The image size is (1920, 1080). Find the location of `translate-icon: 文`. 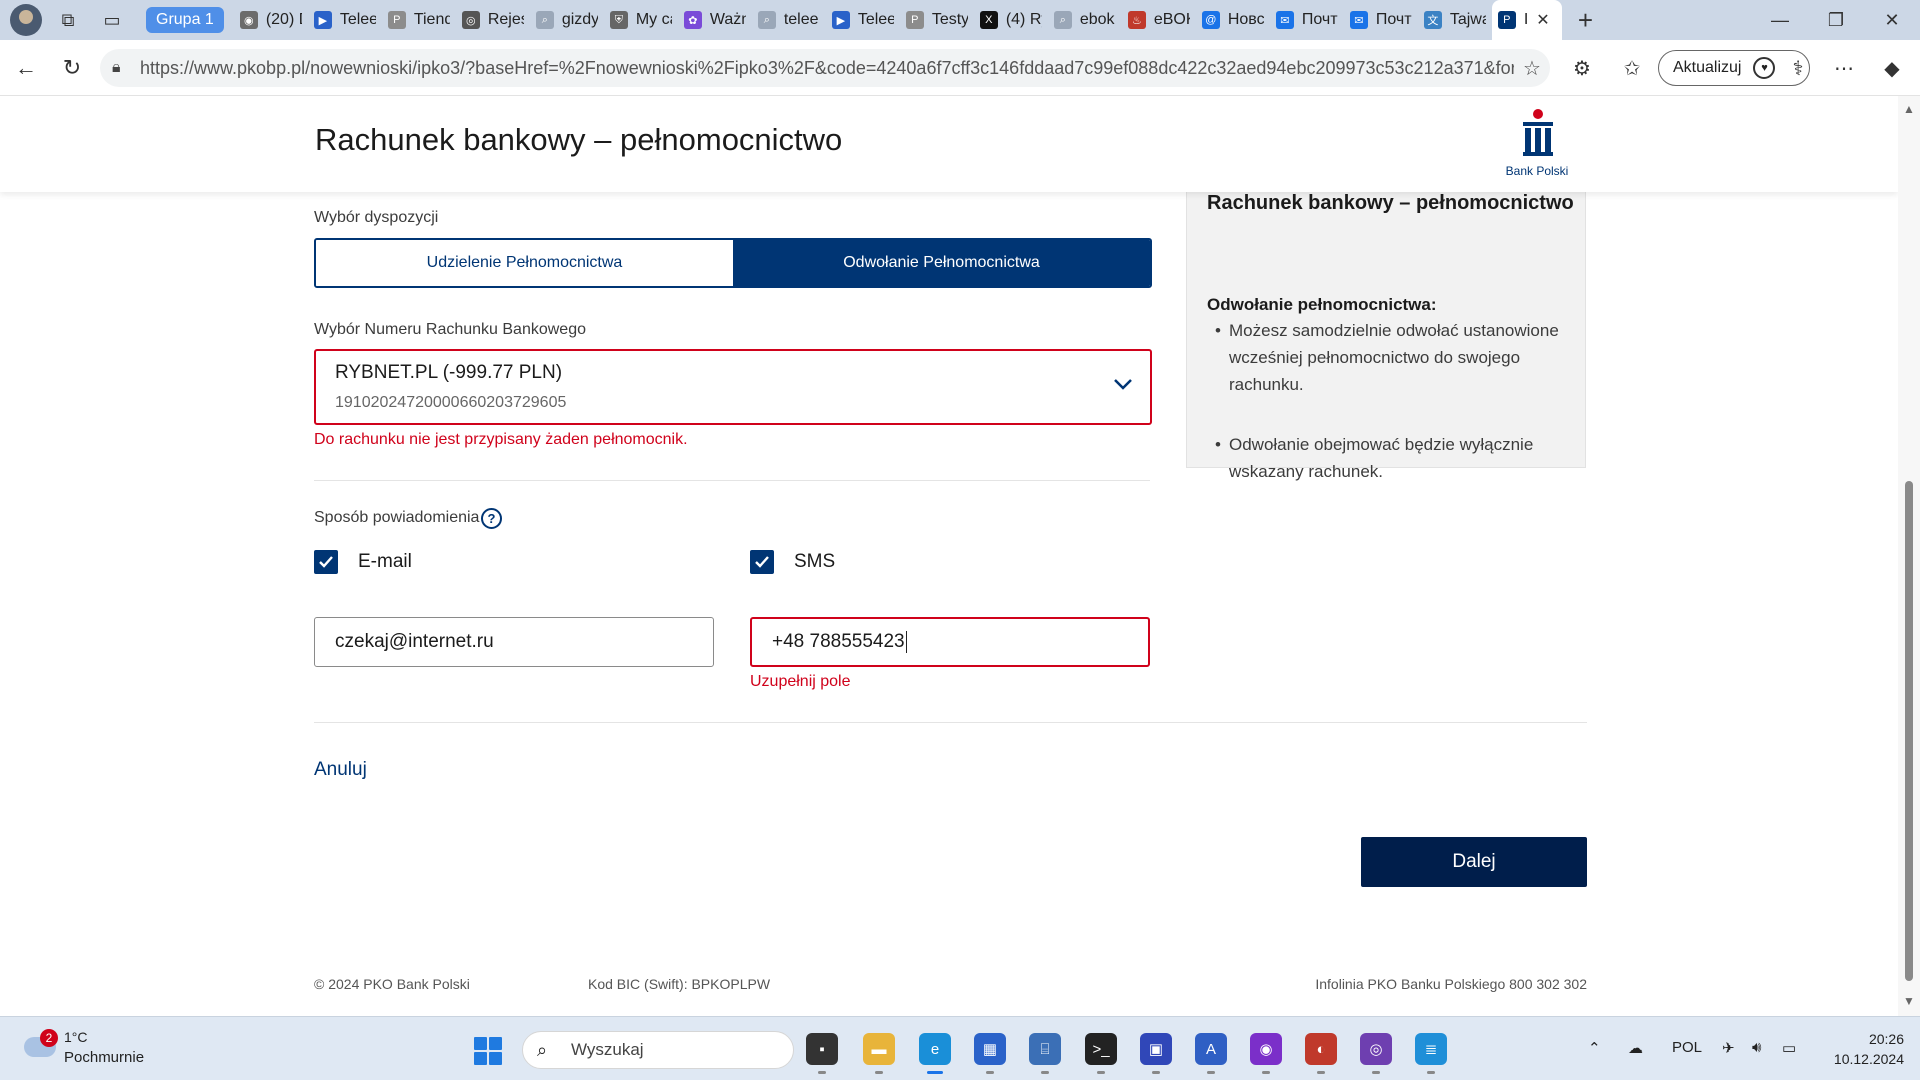

translate-icon: 文 is located at coordinates (1432, 20).